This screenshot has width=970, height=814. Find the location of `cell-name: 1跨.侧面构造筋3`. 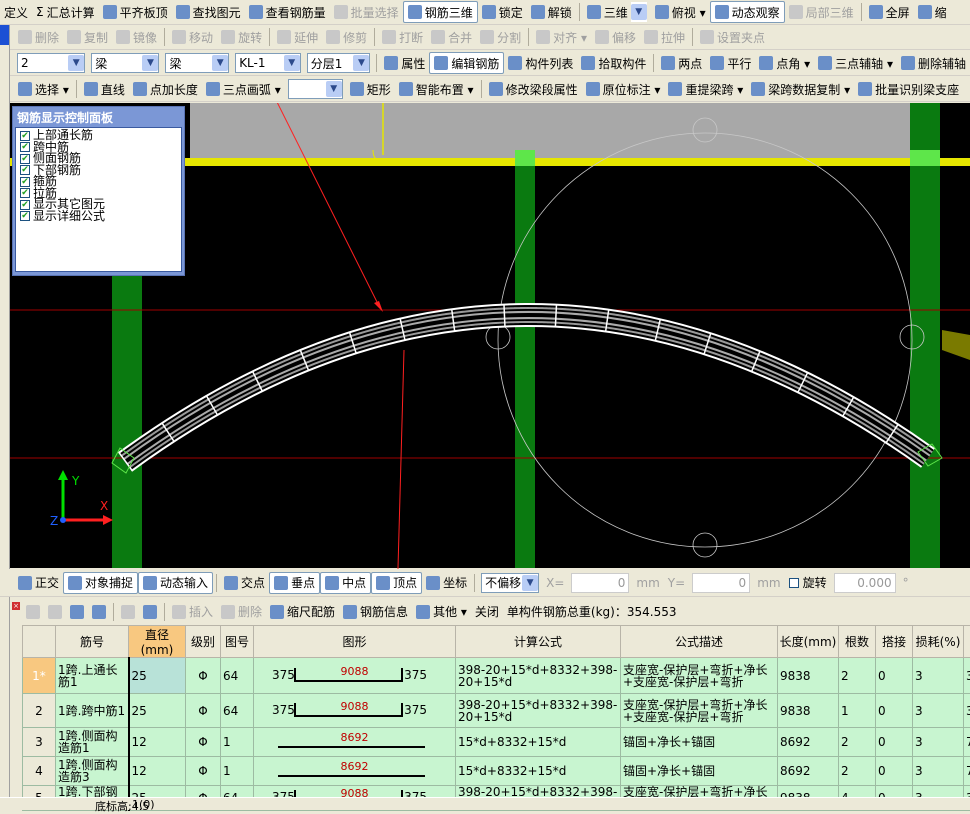

cell-name: 1跨.侧面构造筋3 is located at coordinates (92, 771).